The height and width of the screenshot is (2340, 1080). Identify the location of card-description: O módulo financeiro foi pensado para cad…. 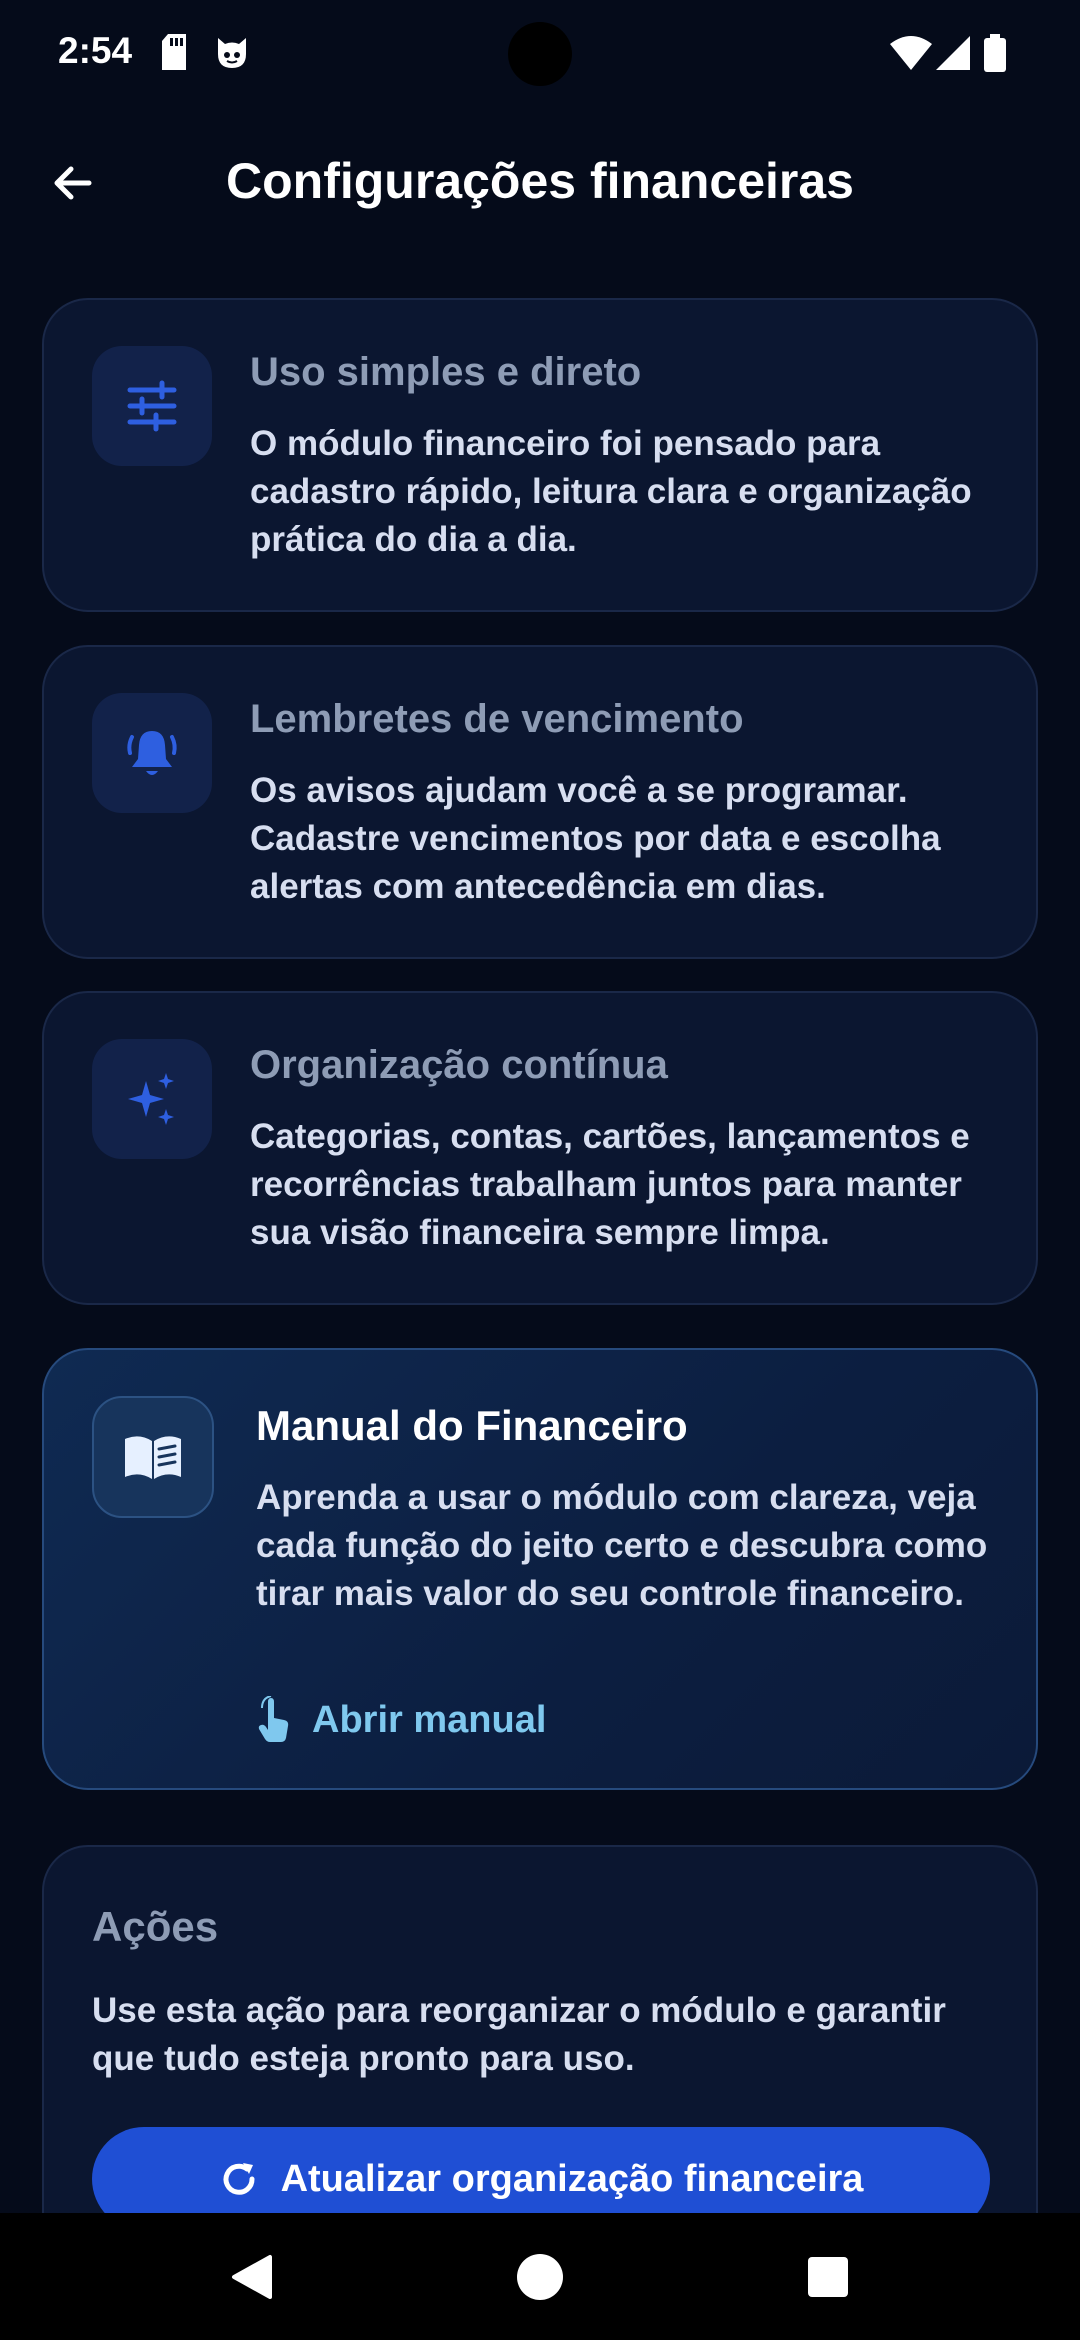
(611, 491).